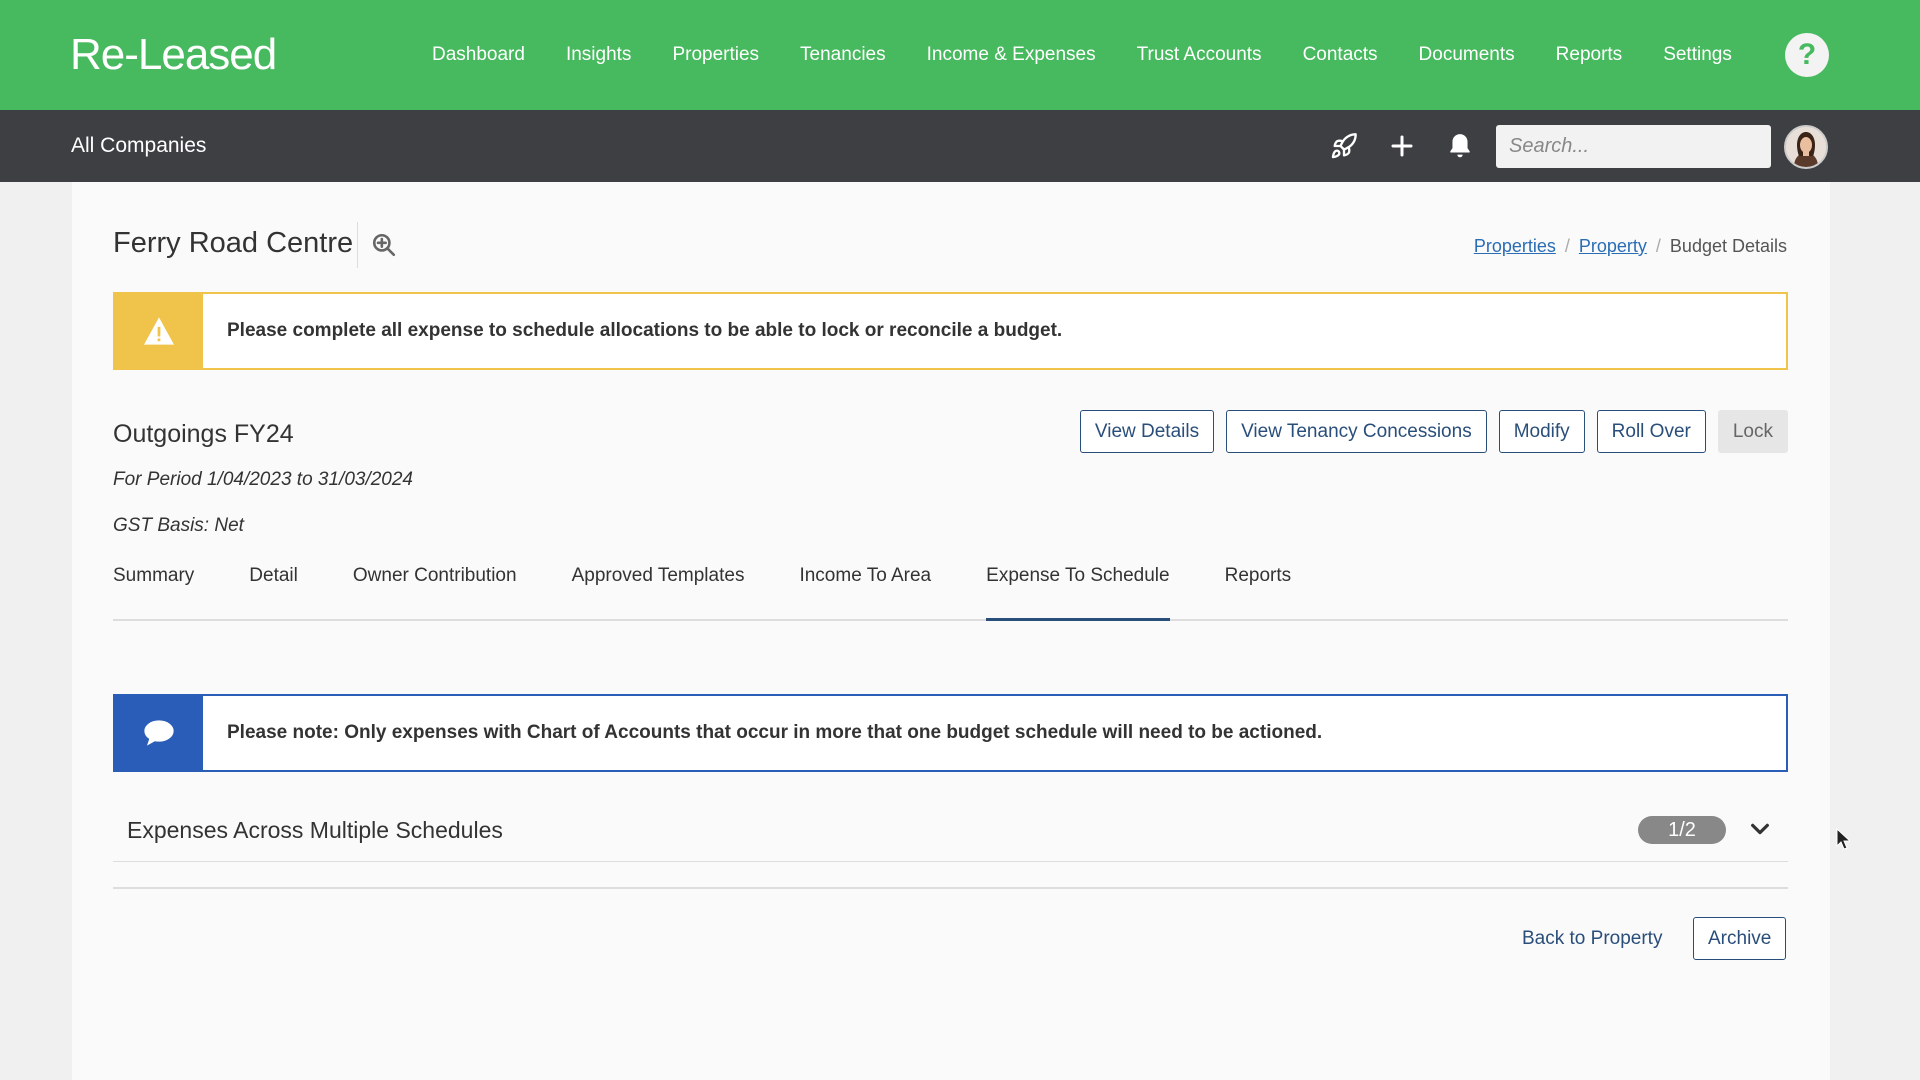 Image resolution: width=1920 pixels, height=1080 pixels. I want to click on progress-badge: 1/2, so click(1682, 830).